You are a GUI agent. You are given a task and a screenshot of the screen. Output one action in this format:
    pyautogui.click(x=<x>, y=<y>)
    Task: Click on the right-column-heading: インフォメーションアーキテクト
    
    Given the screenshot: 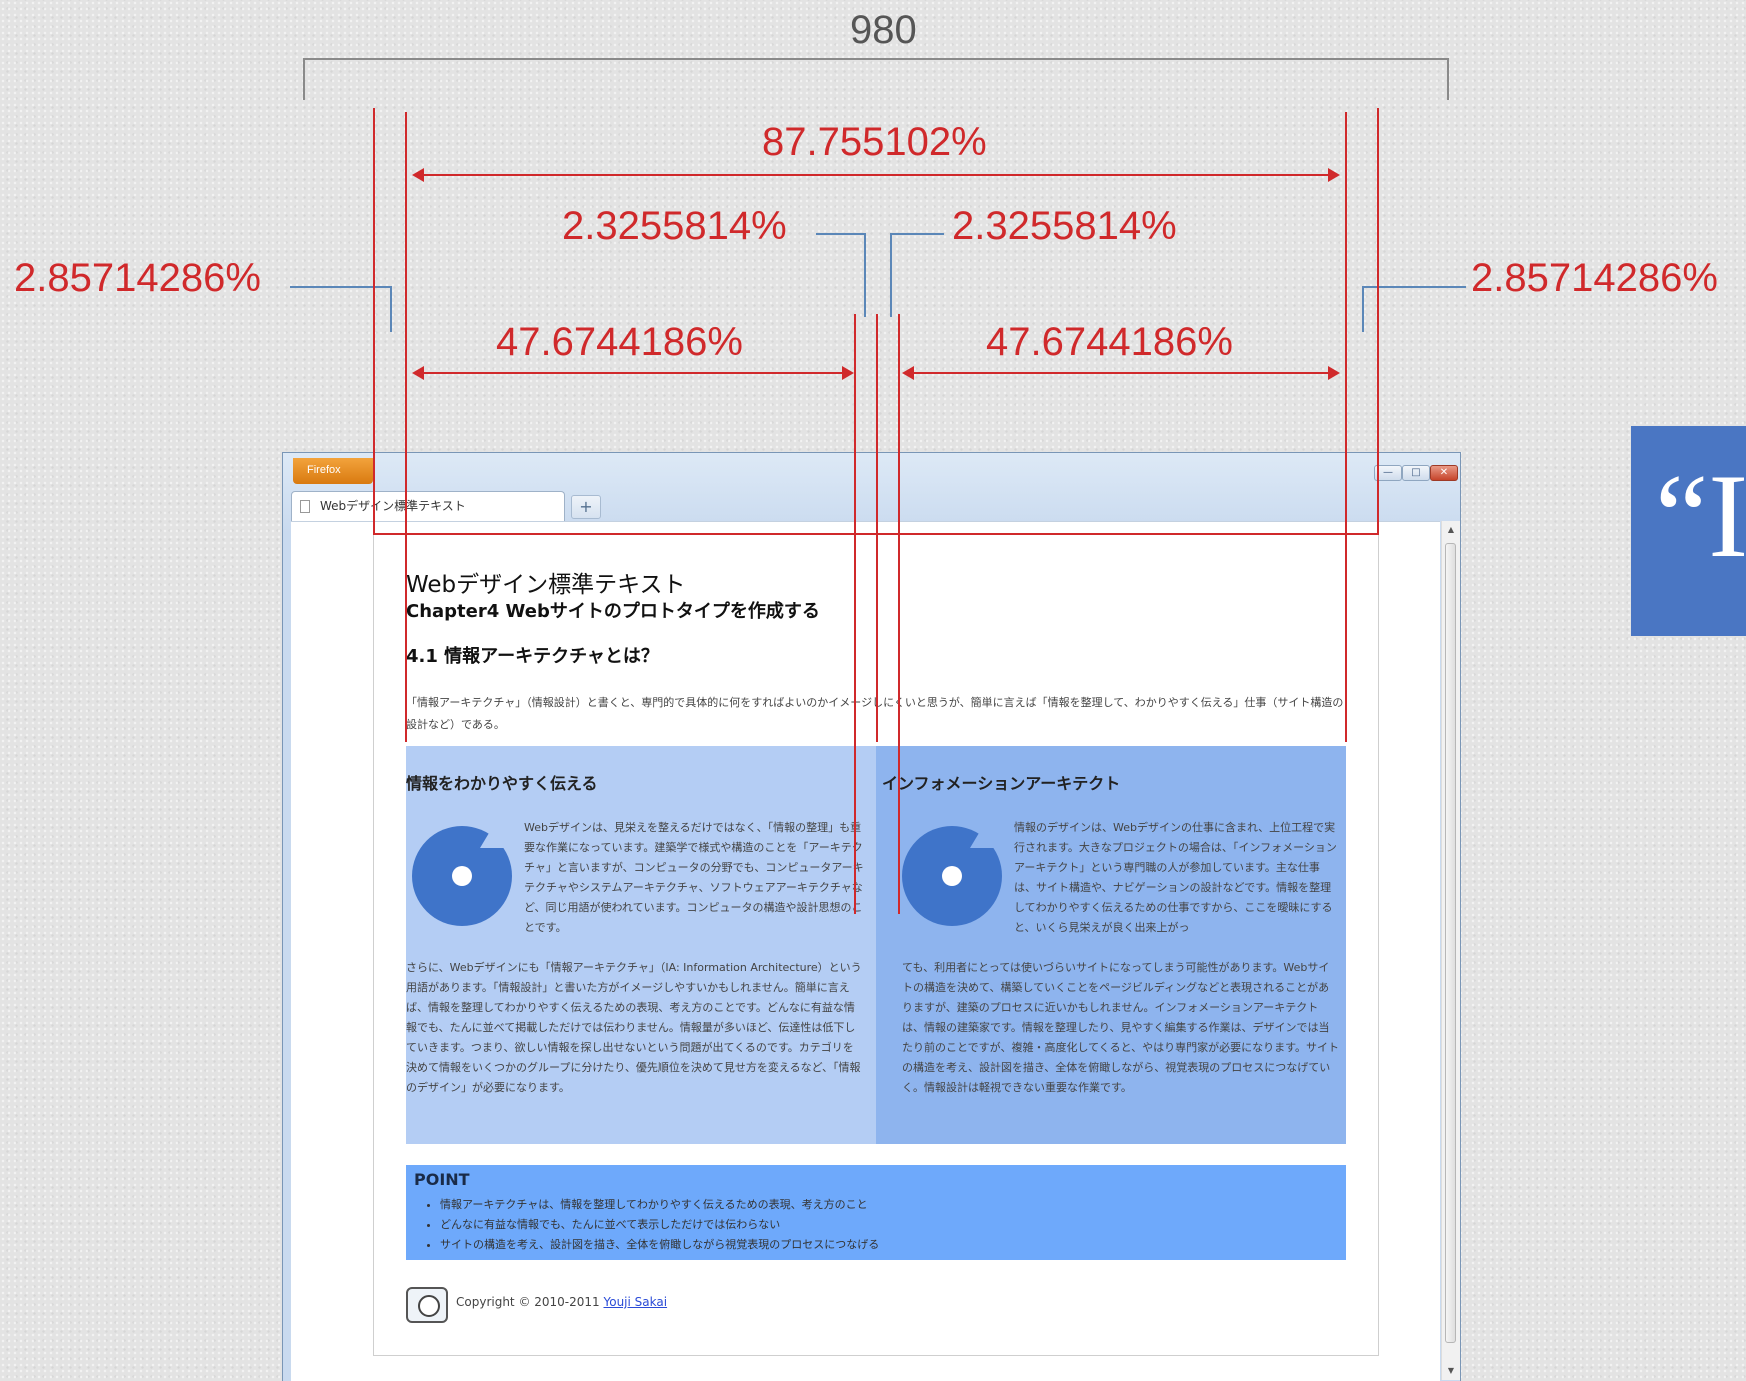 What is the action you would take?
    pyautogui.click(x=1001, y=783)
    